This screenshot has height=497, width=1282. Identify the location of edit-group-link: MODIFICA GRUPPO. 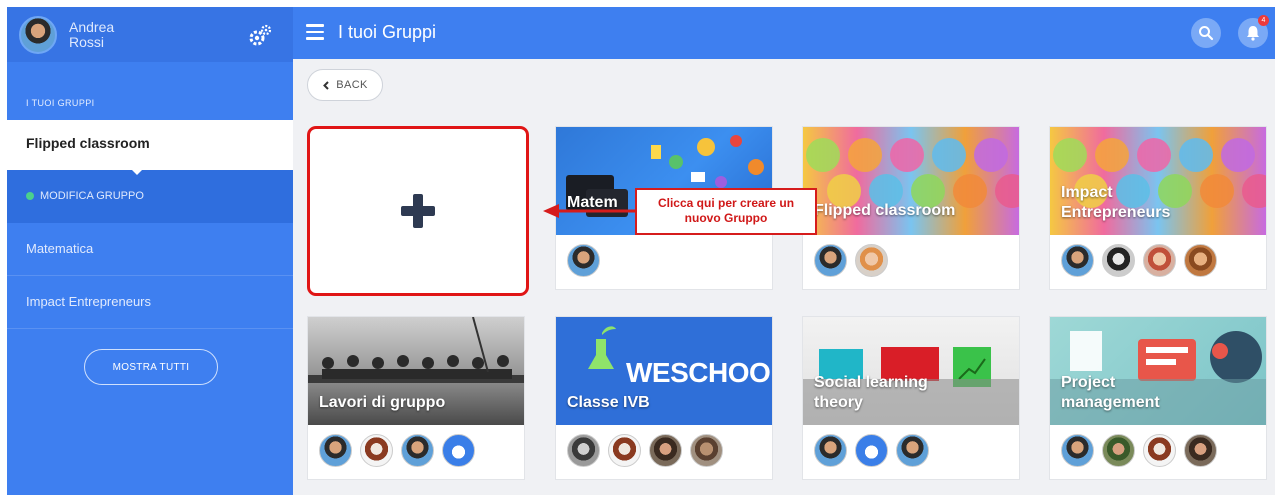
(150, 196).